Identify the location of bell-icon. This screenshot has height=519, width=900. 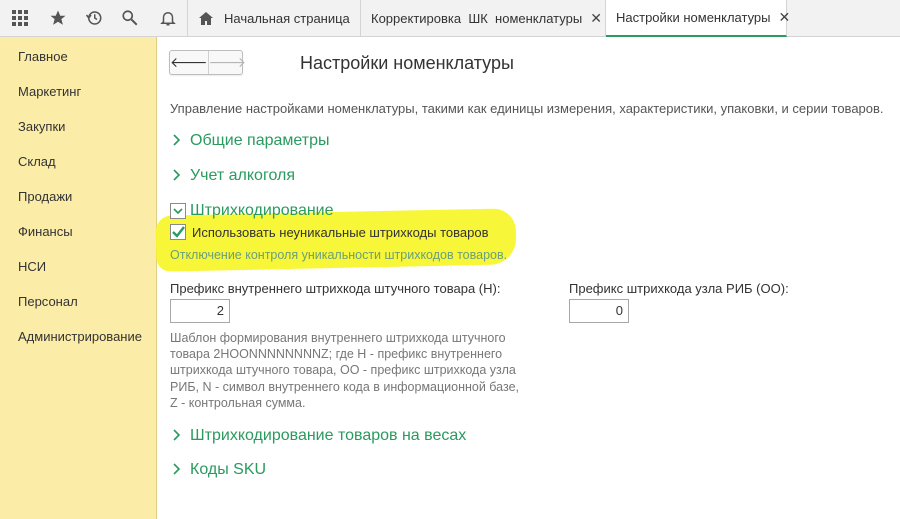
(168, 18).